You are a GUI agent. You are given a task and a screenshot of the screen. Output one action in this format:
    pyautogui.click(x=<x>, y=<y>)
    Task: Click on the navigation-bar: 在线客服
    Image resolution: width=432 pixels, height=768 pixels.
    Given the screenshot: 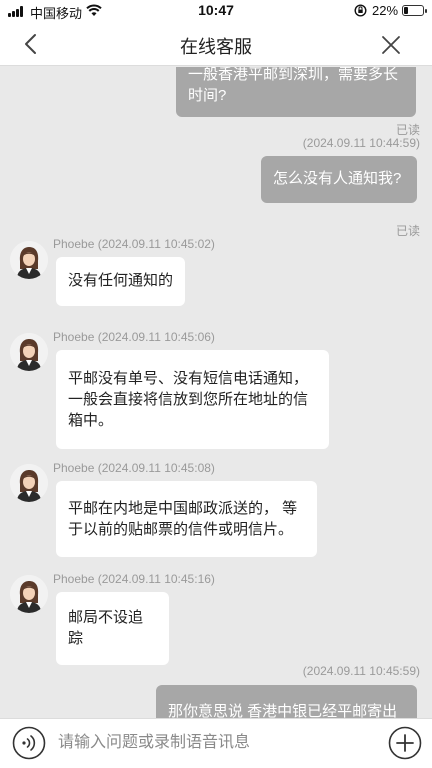 What is the action you would take?
    pyautogui.click(x=216, y=44)
    